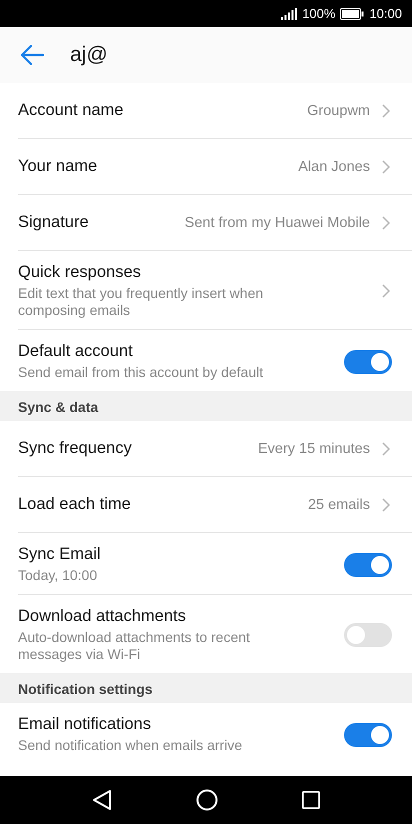 The height and width of the screenshot is (824, 412). What do you see at coordinates (352, 14) in the screenshot?
I see `battery-icon` at bounding box center [352, 14].